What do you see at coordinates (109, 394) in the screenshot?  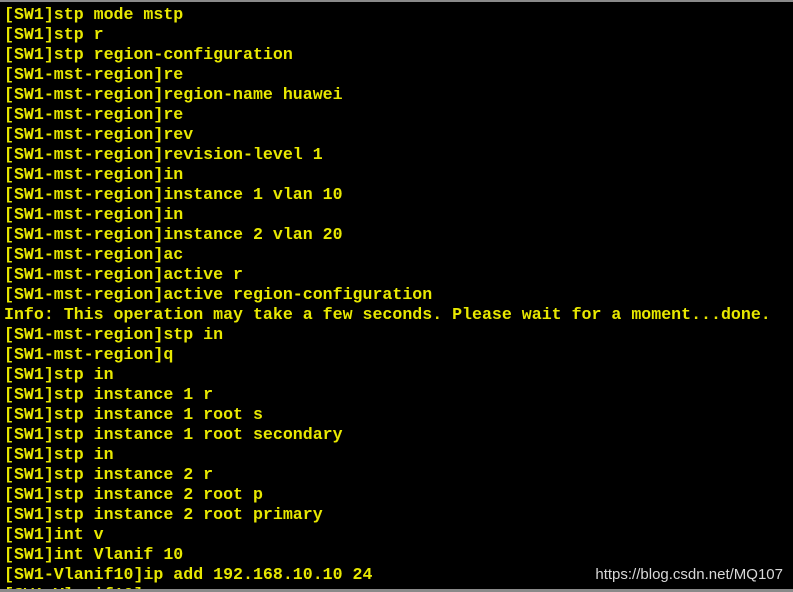 I see `terminal-line: [SW1]stp instance 1 r` at bounding box center [109, 394].